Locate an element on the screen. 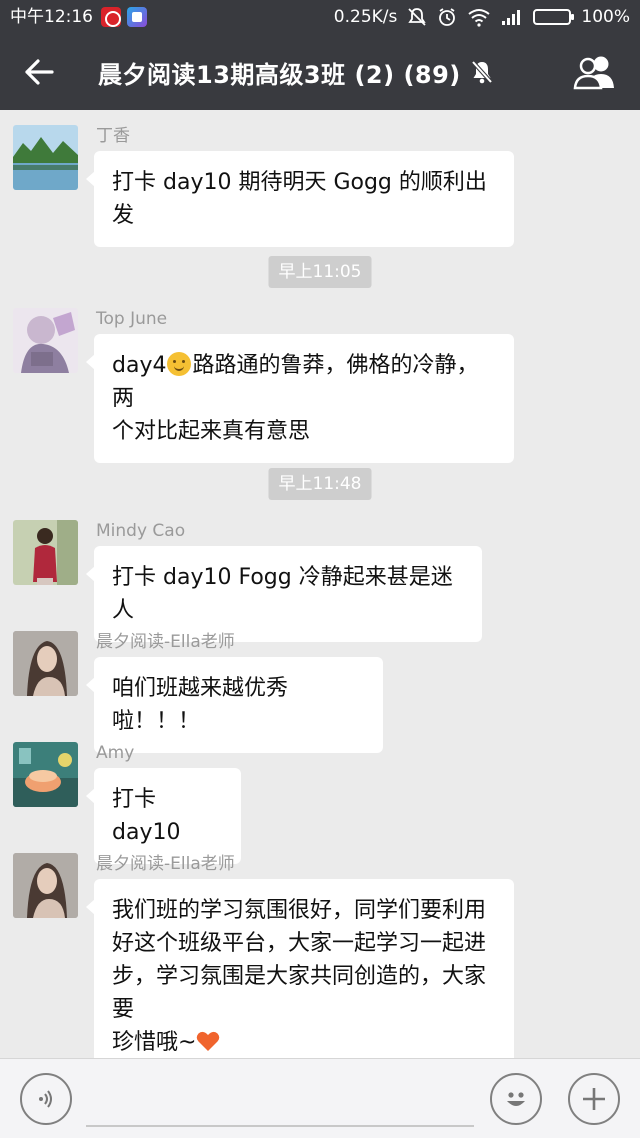 This screenshot has height=1138, width=640. timestamp: 早上11:05 is located at coordinates (320, 272).